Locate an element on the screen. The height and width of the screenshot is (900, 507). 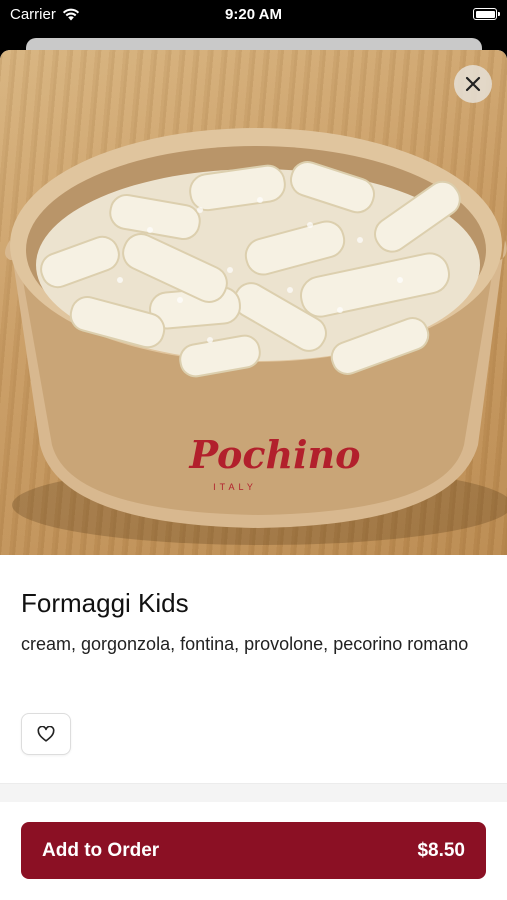
close-button is located at coordinates (473, 84).